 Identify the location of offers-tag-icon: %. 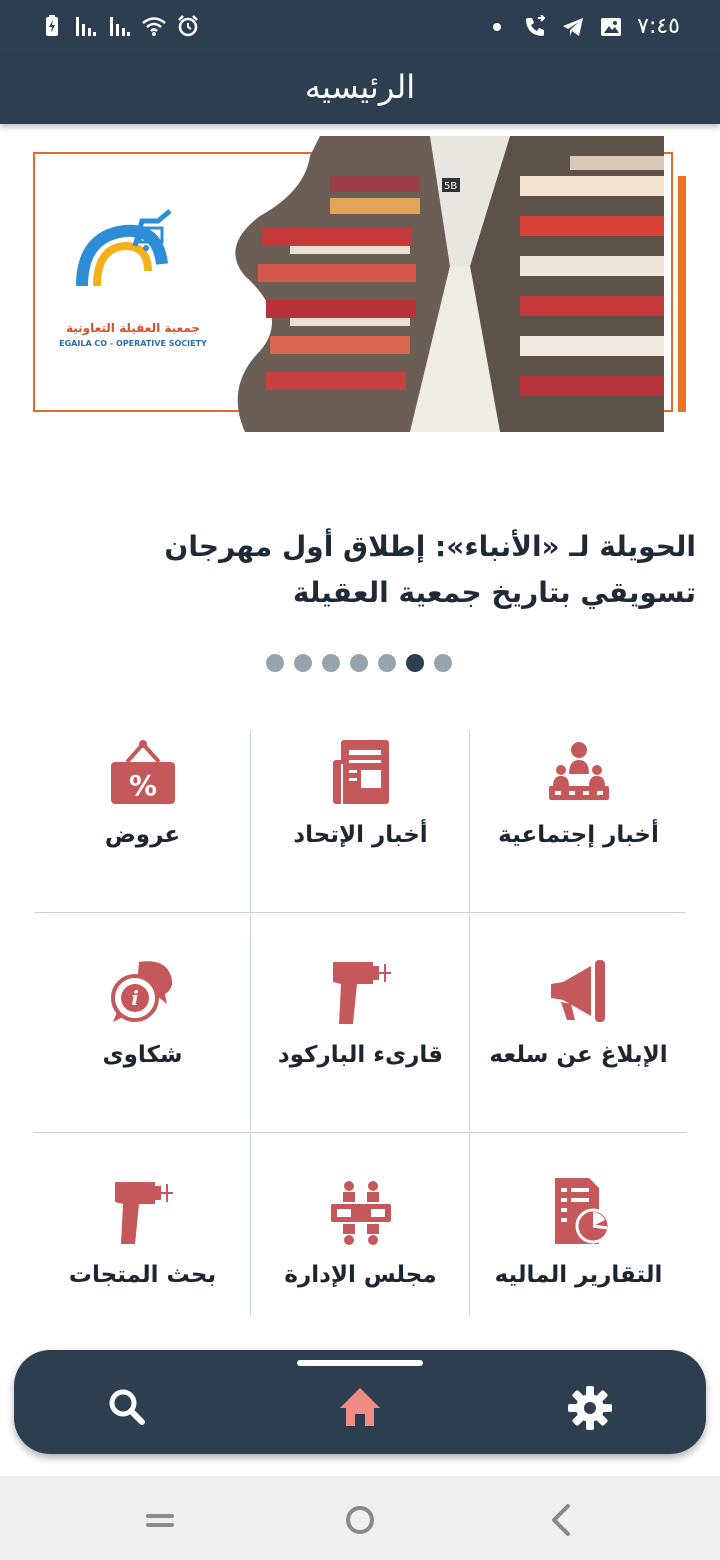
(142, 772).